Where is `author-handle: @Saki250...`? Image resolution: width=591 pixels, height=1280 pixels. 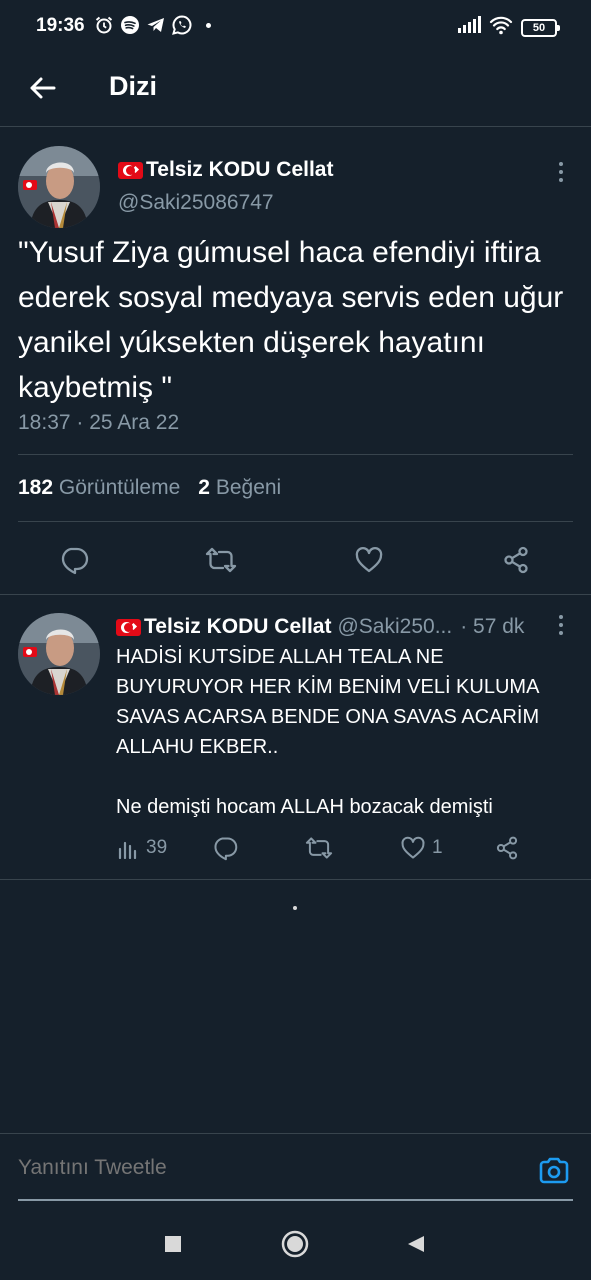
author-handle: @Saki250... is located at coordinates (394, 627).